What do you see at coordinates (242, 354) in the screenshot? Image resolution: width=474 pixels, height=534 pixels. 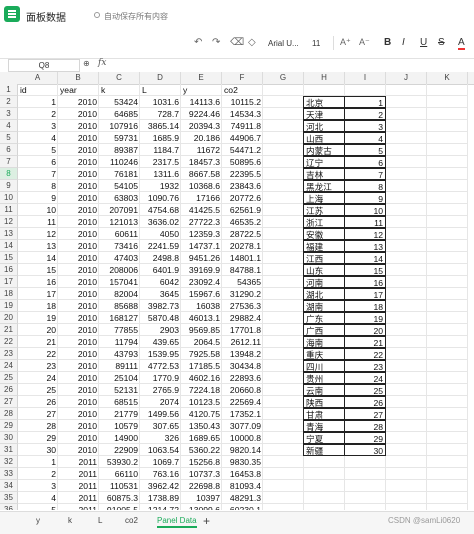 I see `data-cell: 13948.2` at bounding box center [242, 354].